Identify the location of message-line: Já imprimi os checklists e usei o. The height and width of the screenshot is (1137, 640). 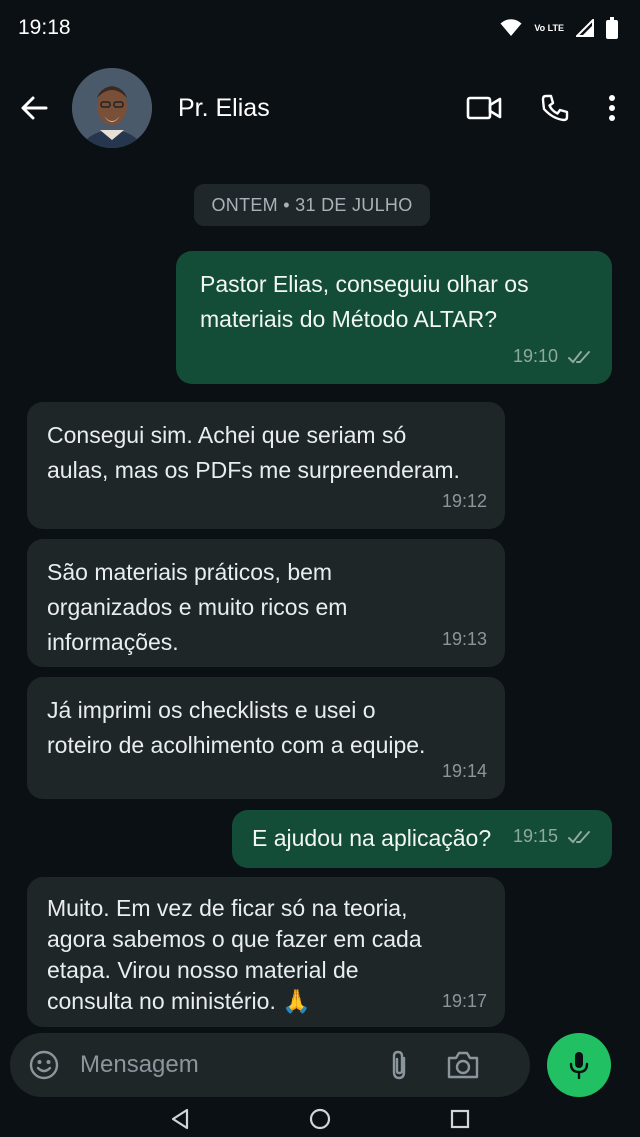
(211, 710).